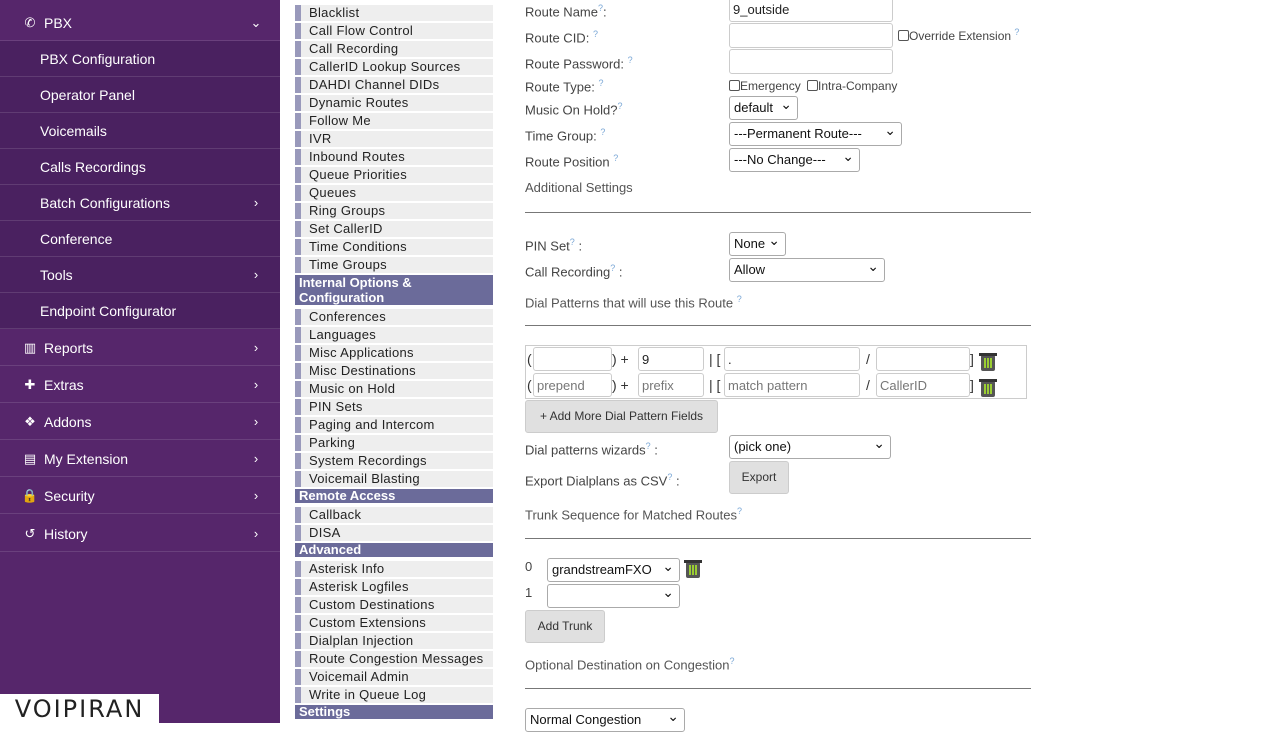 The image size is (1264, 732). I want to click on module-link: Call Recording, so click(394, 49).